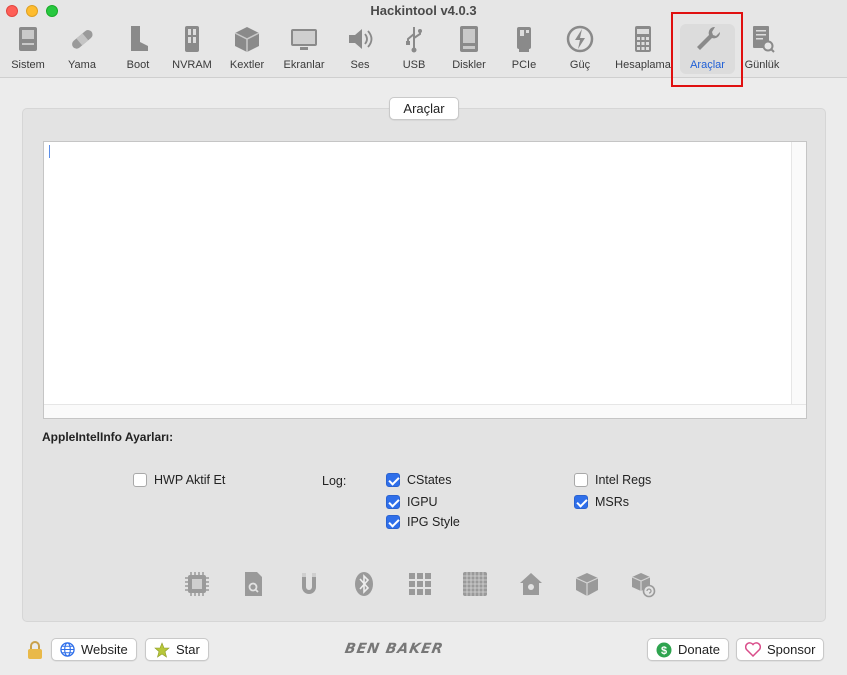 The image size is (847, 675). What do you see at coordinates (49, 151) in the screenshot?
I see `text-caret` at bounding box center [49, 151].